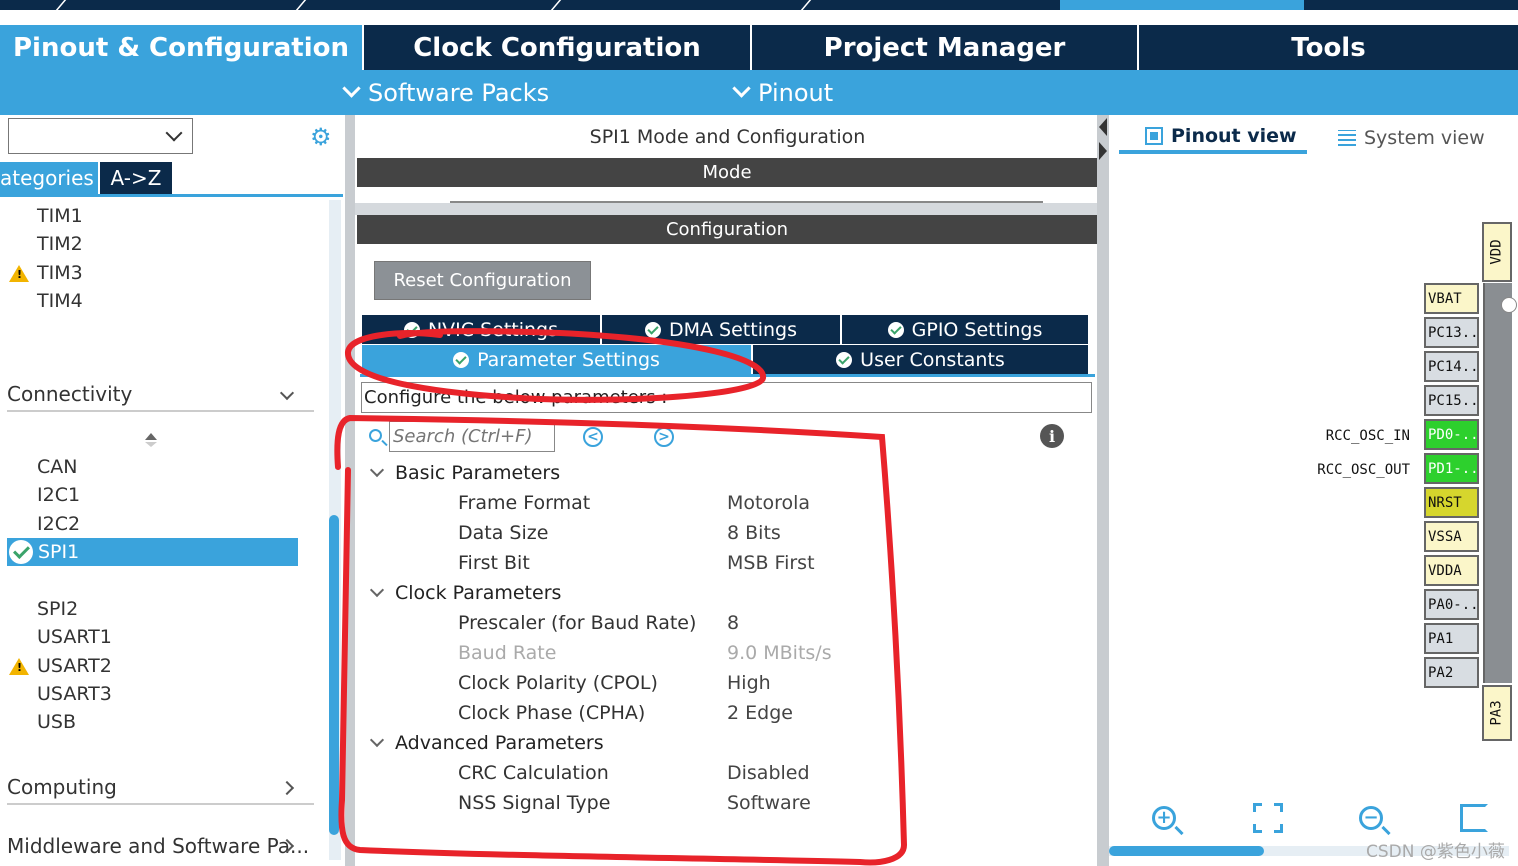 The height and width of the screenshot is (866, 1518). I want to click on configuration-header: Configuration, so click(727, 229).